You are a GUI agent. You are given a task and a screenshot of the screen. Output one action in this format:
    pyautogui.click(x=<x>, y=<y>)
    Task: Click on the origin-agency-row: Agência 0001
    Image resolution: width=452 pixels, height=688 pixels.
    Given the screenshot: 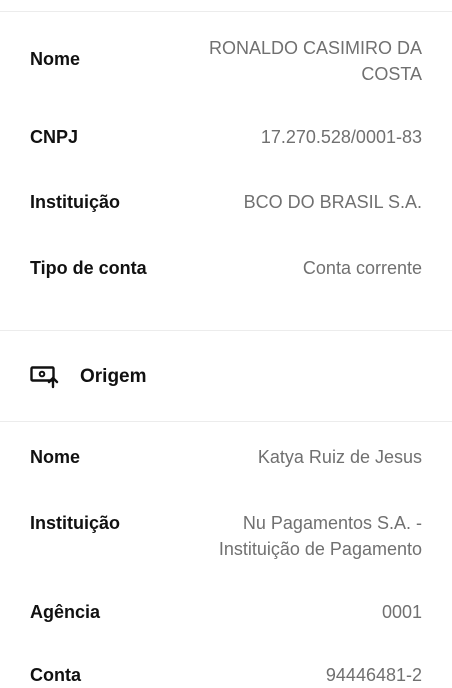 What is the action you would take?
    pyautogui.click(x=226, y=612)
    